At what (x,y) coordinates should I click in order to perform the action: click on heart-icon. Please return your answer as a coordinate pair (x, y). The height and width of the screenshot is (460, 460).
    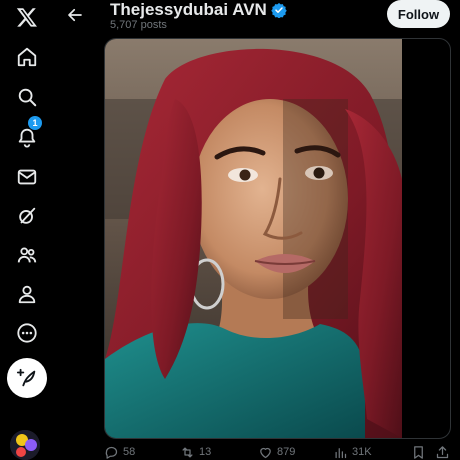
    Looking at the image, I should click on (265, 452).